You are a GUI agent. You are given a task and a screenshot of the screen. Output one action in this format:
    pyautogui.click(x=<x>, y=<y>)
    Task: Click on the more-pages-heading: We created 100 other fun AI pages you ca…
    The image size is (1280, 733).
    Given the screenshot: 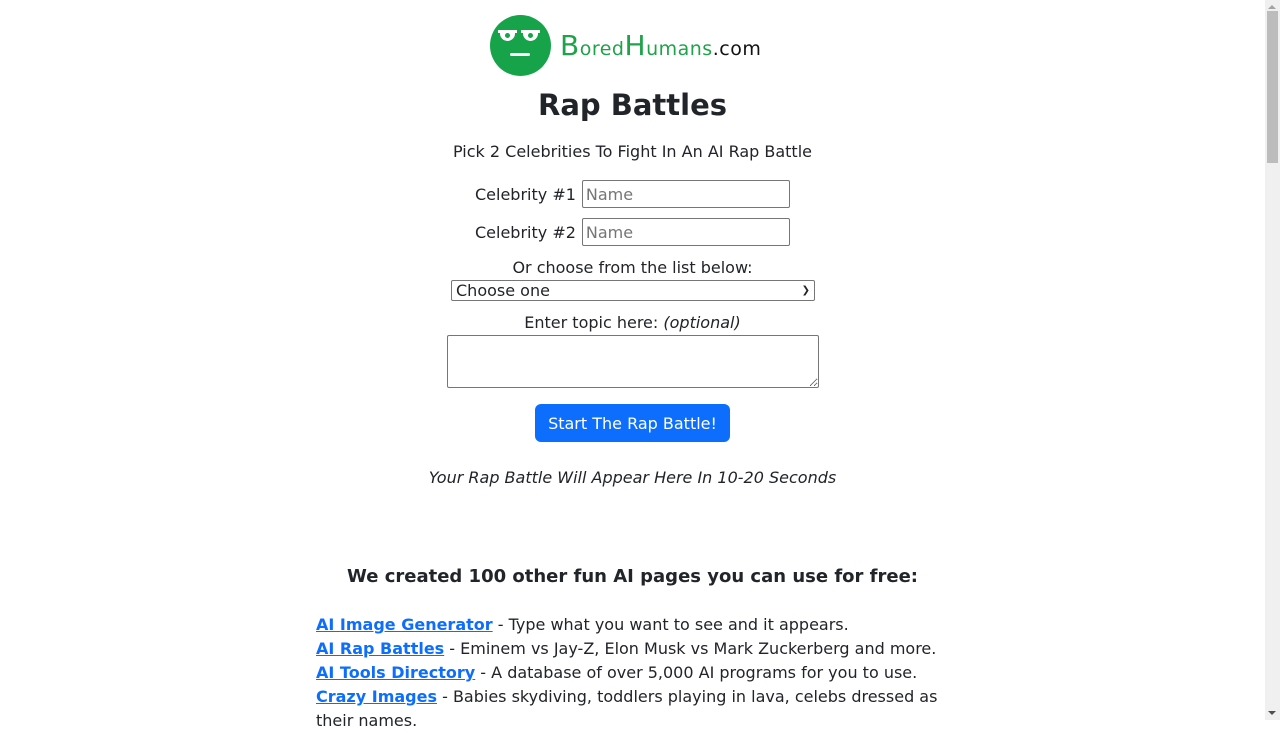 What is the action you would take?
    pyautogui.click(x=632, y=576)
    